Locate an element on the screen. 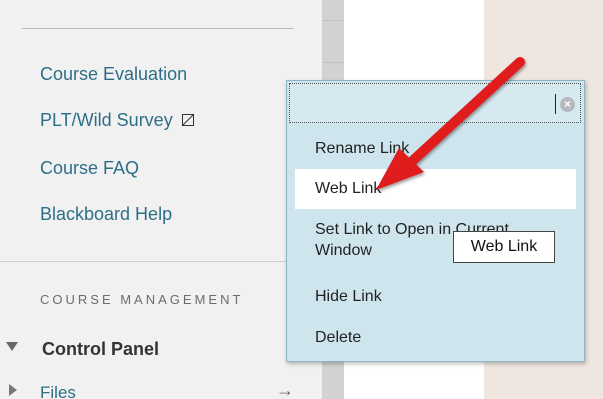 The height and width of the screenshot is (399, 603). section-divider is located at coordinates (161, 261).